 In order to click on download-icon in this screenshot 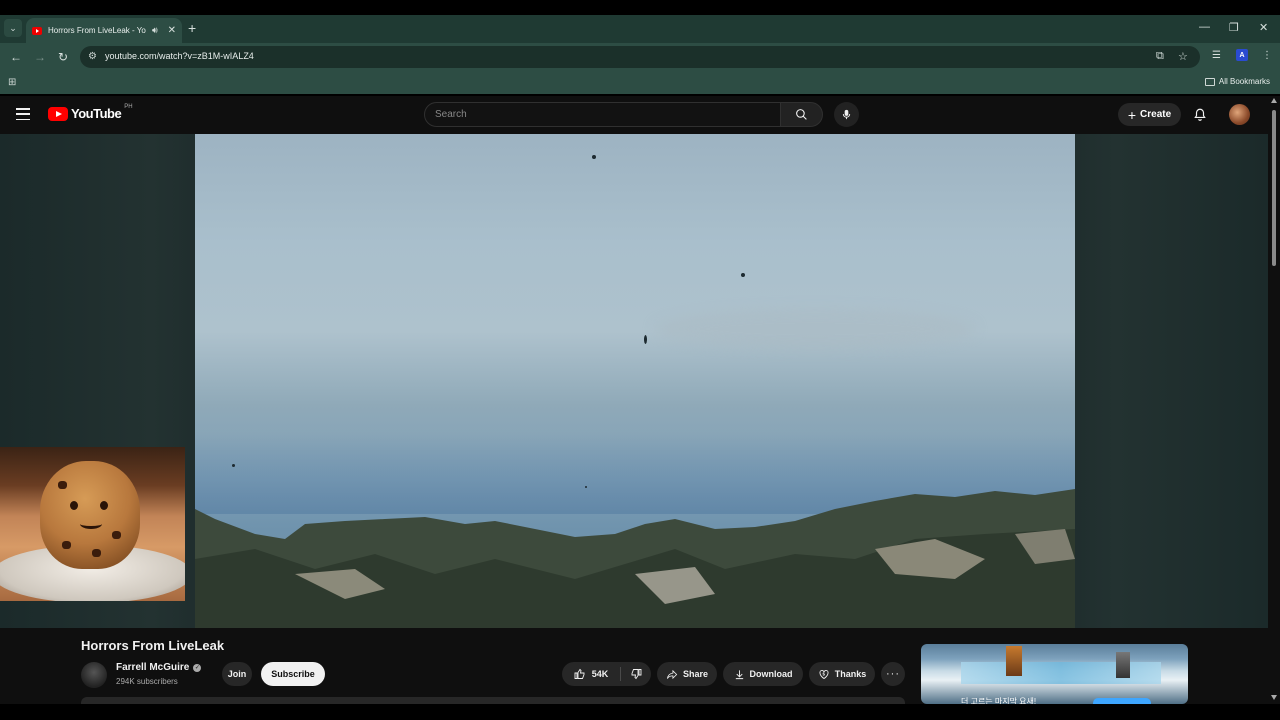, I will do `click(739, 674)`.